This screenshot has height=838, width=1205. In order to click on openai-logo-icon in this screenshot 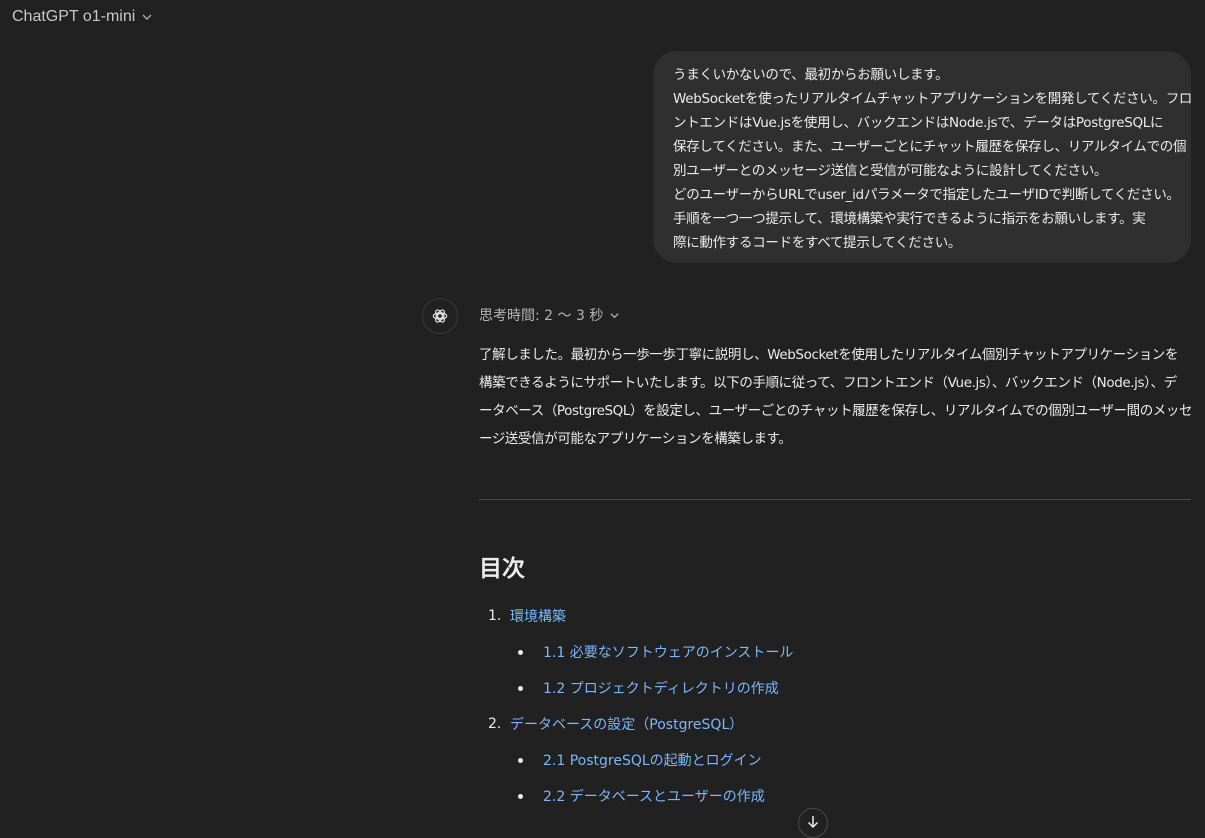, I will do `click(440, 316)`.